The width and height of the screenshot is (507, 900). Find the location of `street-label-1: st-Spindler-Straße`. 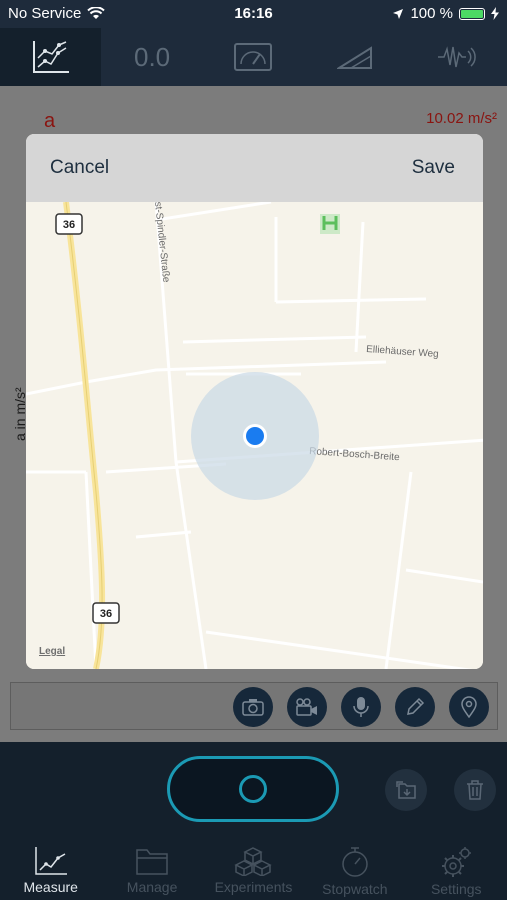

street-label-1: st-Spindler-Straße is located at coordinates (161, 242).